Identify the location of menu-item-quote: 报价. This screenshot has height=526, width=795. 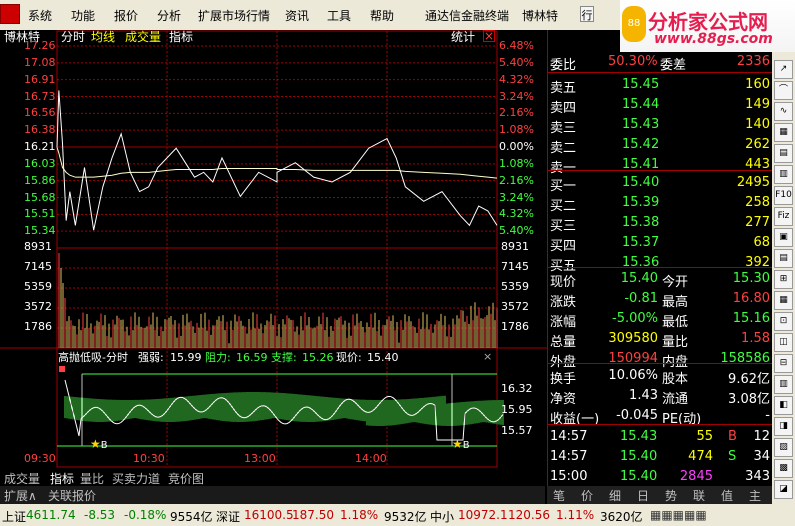
(126, 15).